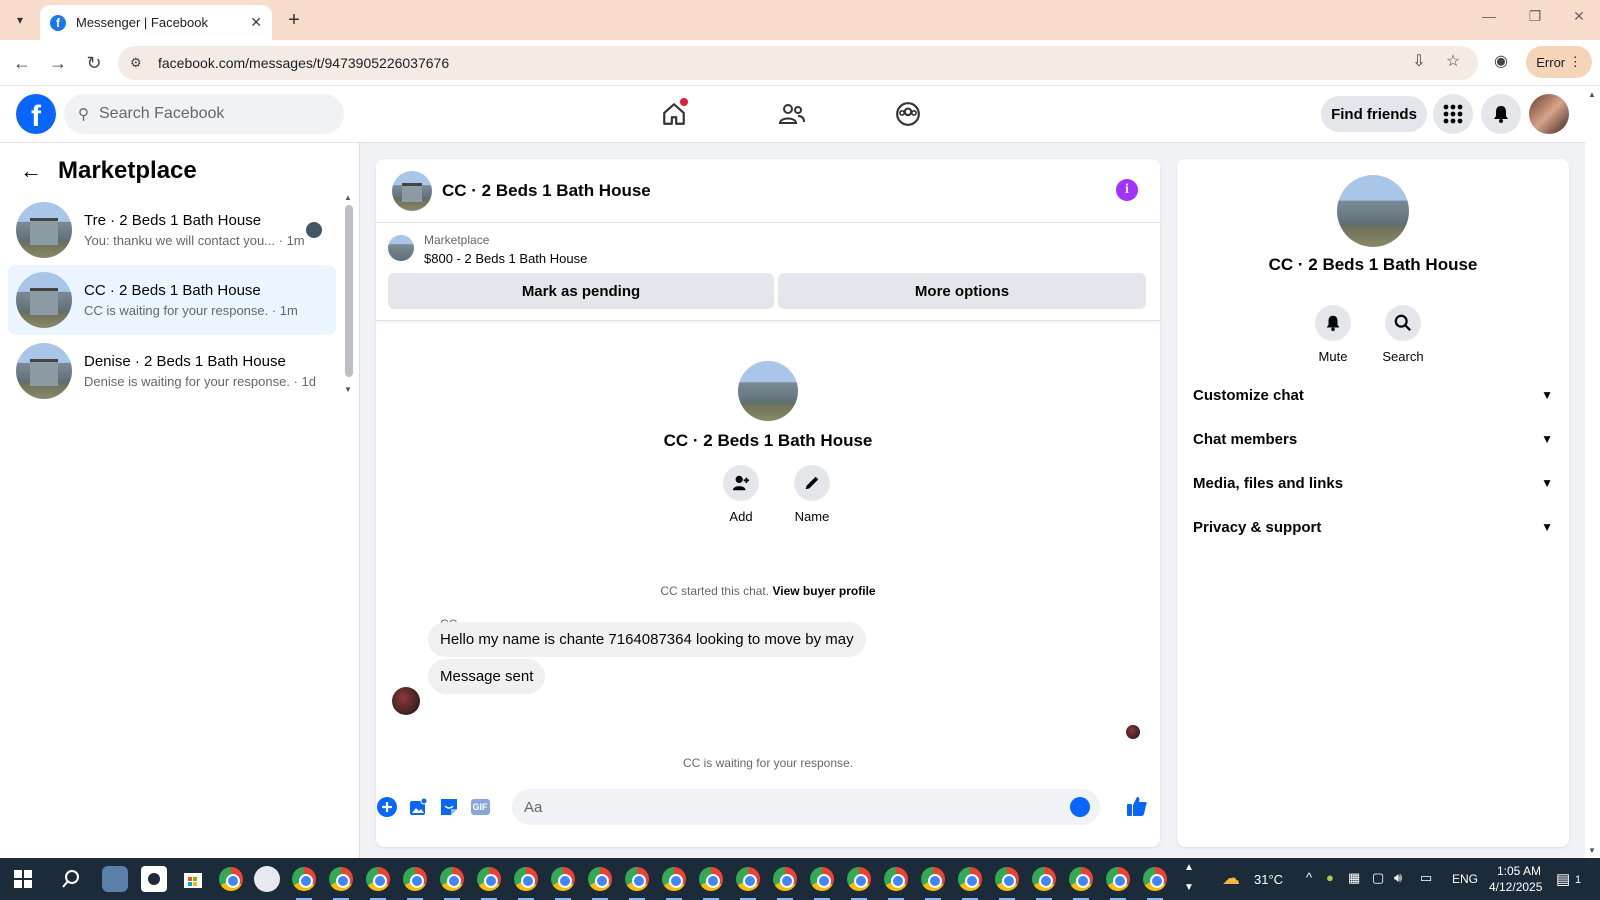 The width and height of the screenshot is (1600, 900). Describe the element at coordinates (418, 807) in the screenshot. I see `photo-icon` at that location.